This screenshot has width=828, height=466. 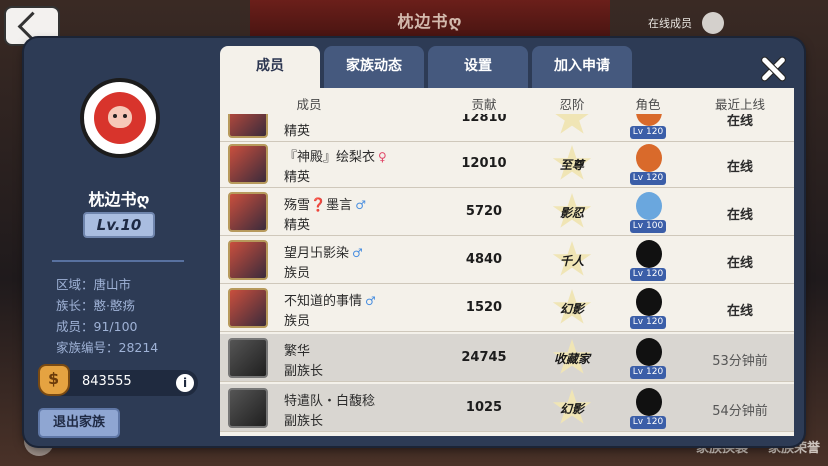 What do you see at coordinates (740, 361) in the screenshot?
I see `member-last-online: 53分钟前` at bounding box center [740, 361].